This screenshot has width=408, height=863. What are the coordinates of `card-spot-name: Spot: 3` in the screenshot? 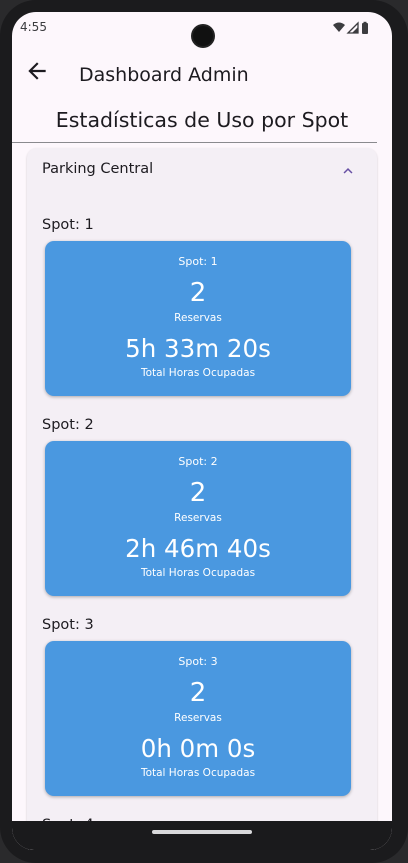 It's located at (198, 661).